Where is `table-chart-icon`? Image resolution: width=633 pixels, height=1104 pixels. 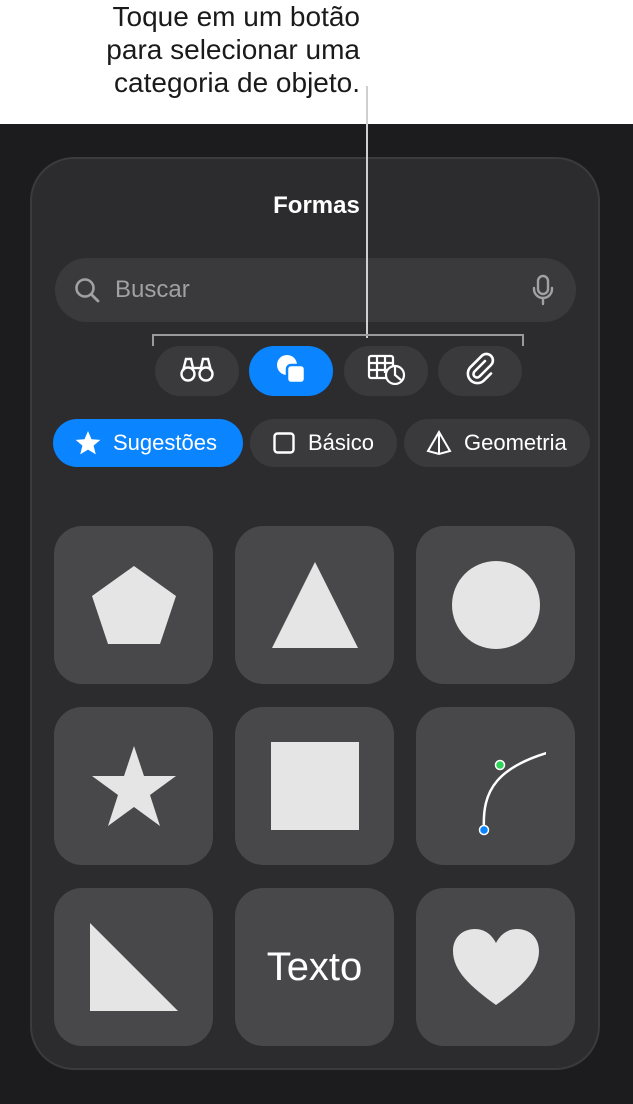
table-chart-icon is located at coordinates (386, 371).